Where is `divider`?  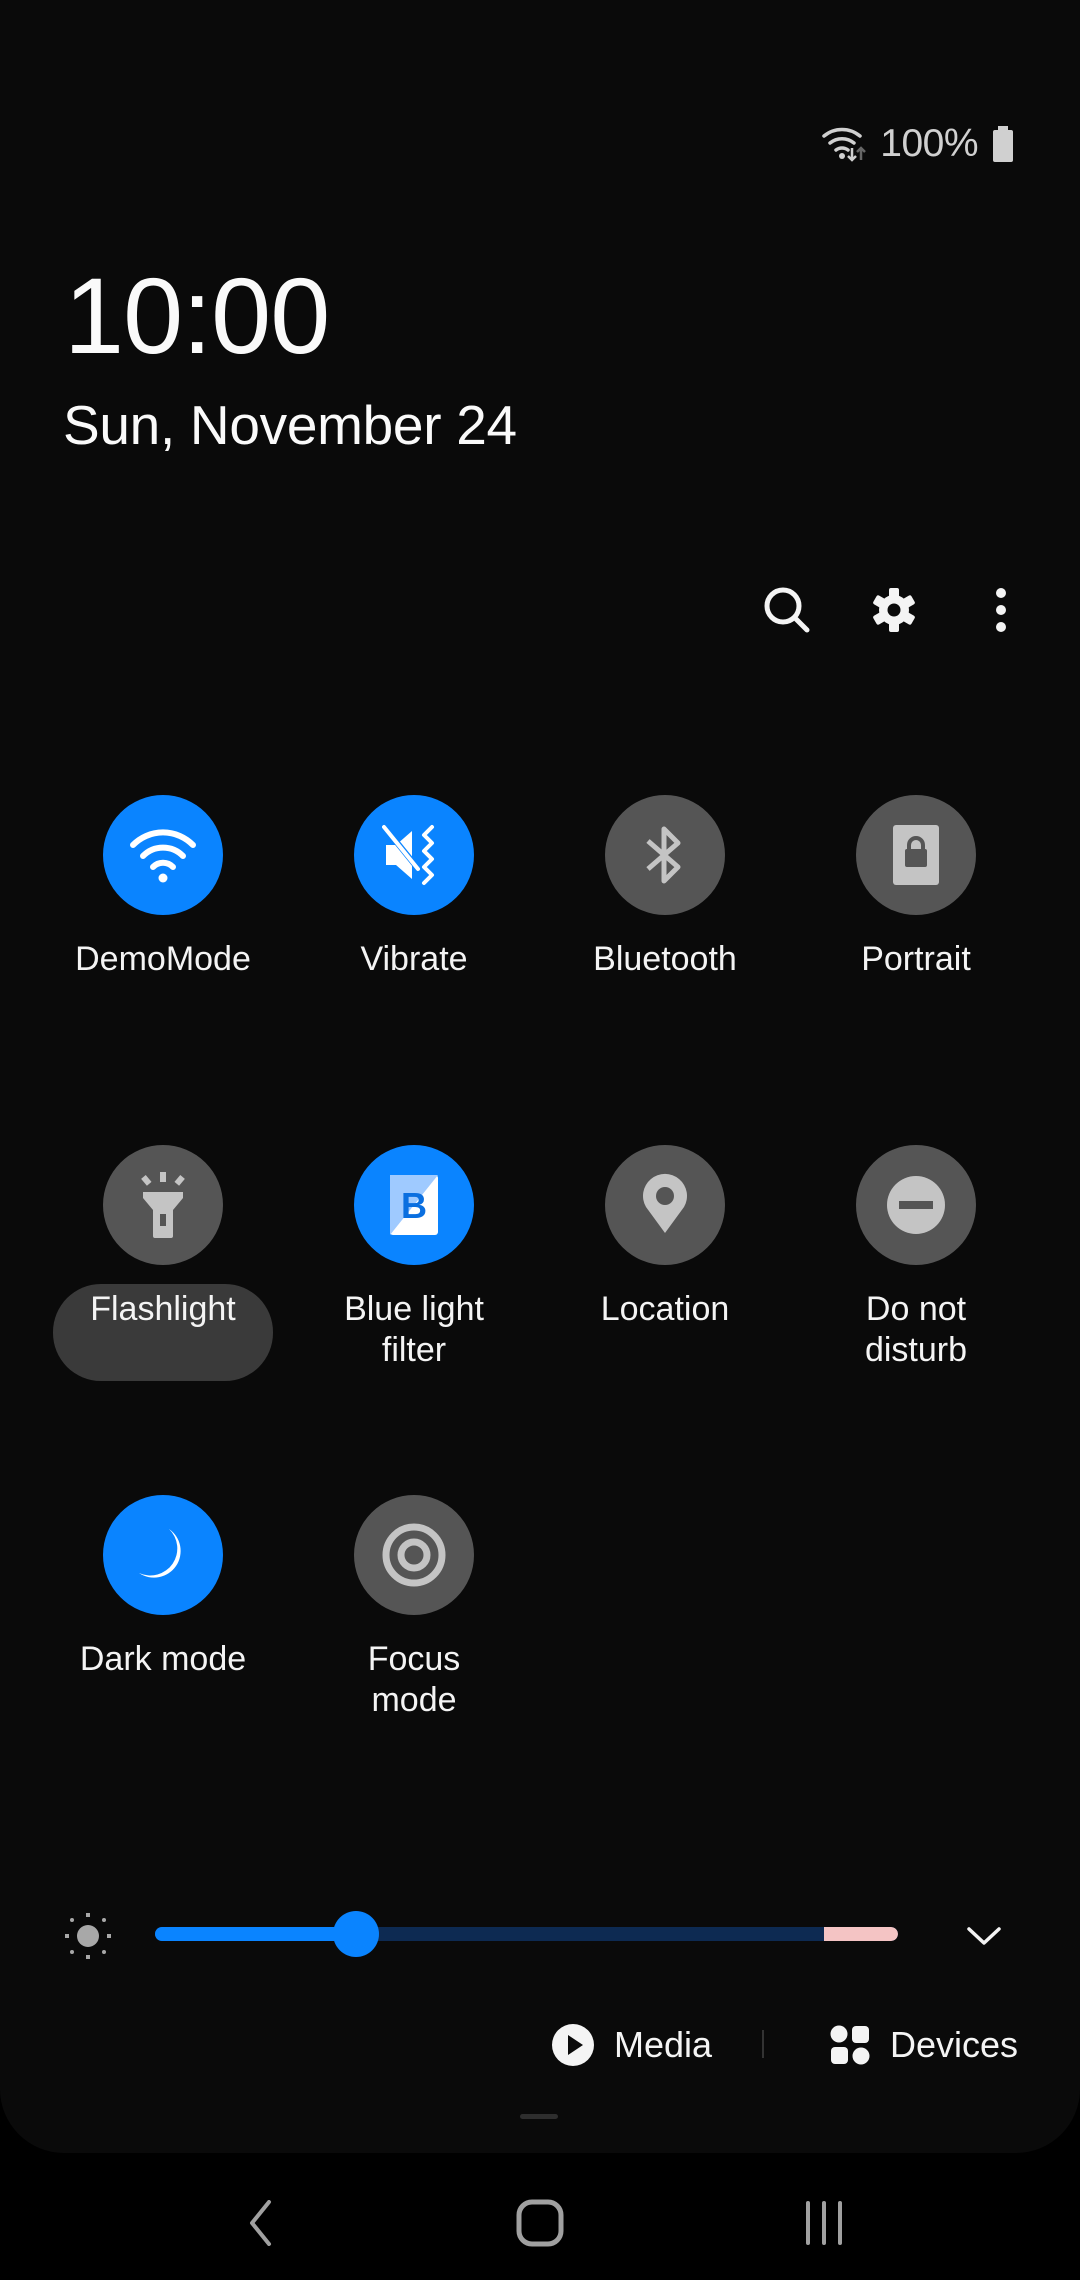 divider is located at coordinates (763, 2044).